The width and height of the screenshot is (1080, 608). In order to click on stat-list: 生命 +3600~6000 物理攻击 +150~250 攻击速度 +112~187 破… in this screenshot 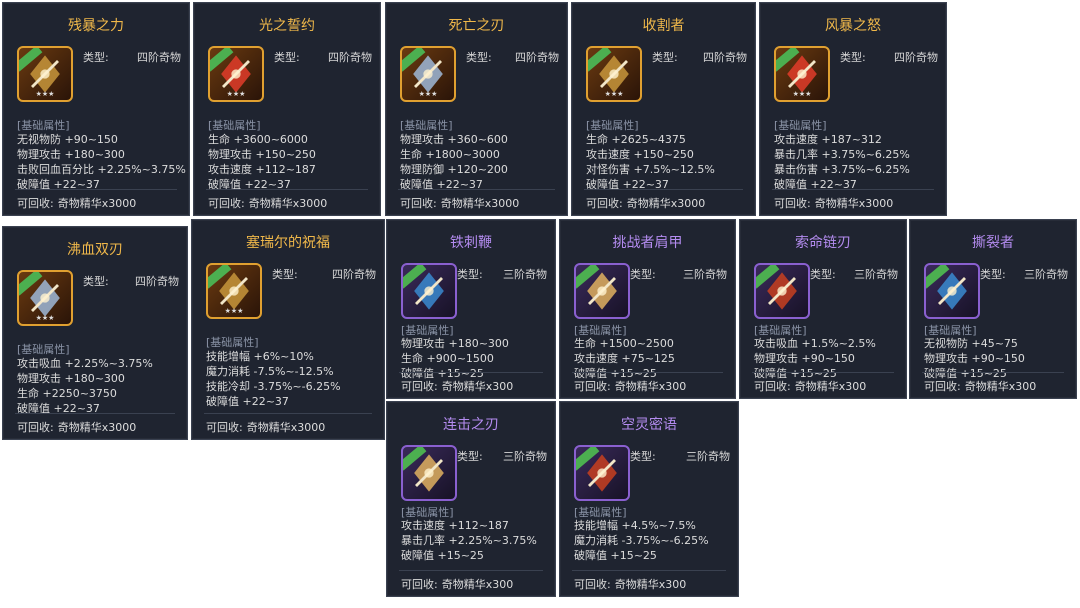, I will do `click(262, 162)`.